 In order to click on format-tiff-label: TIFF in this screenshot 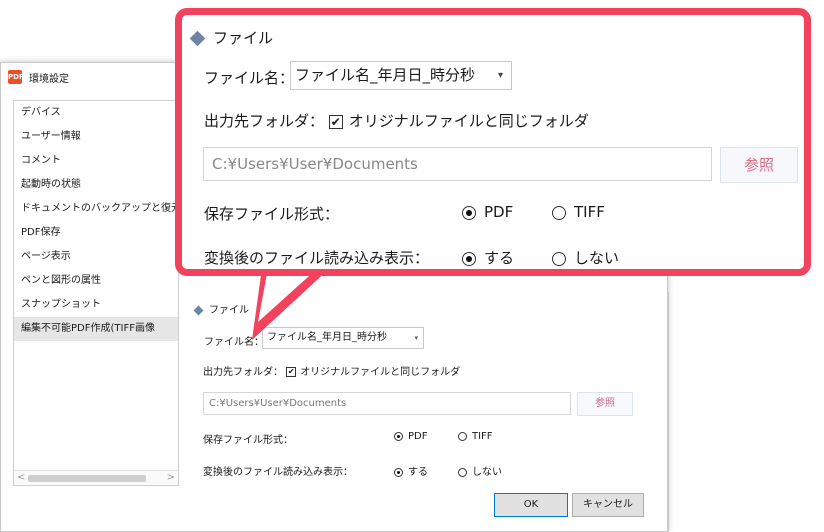, I will do `click(482, 436)`.